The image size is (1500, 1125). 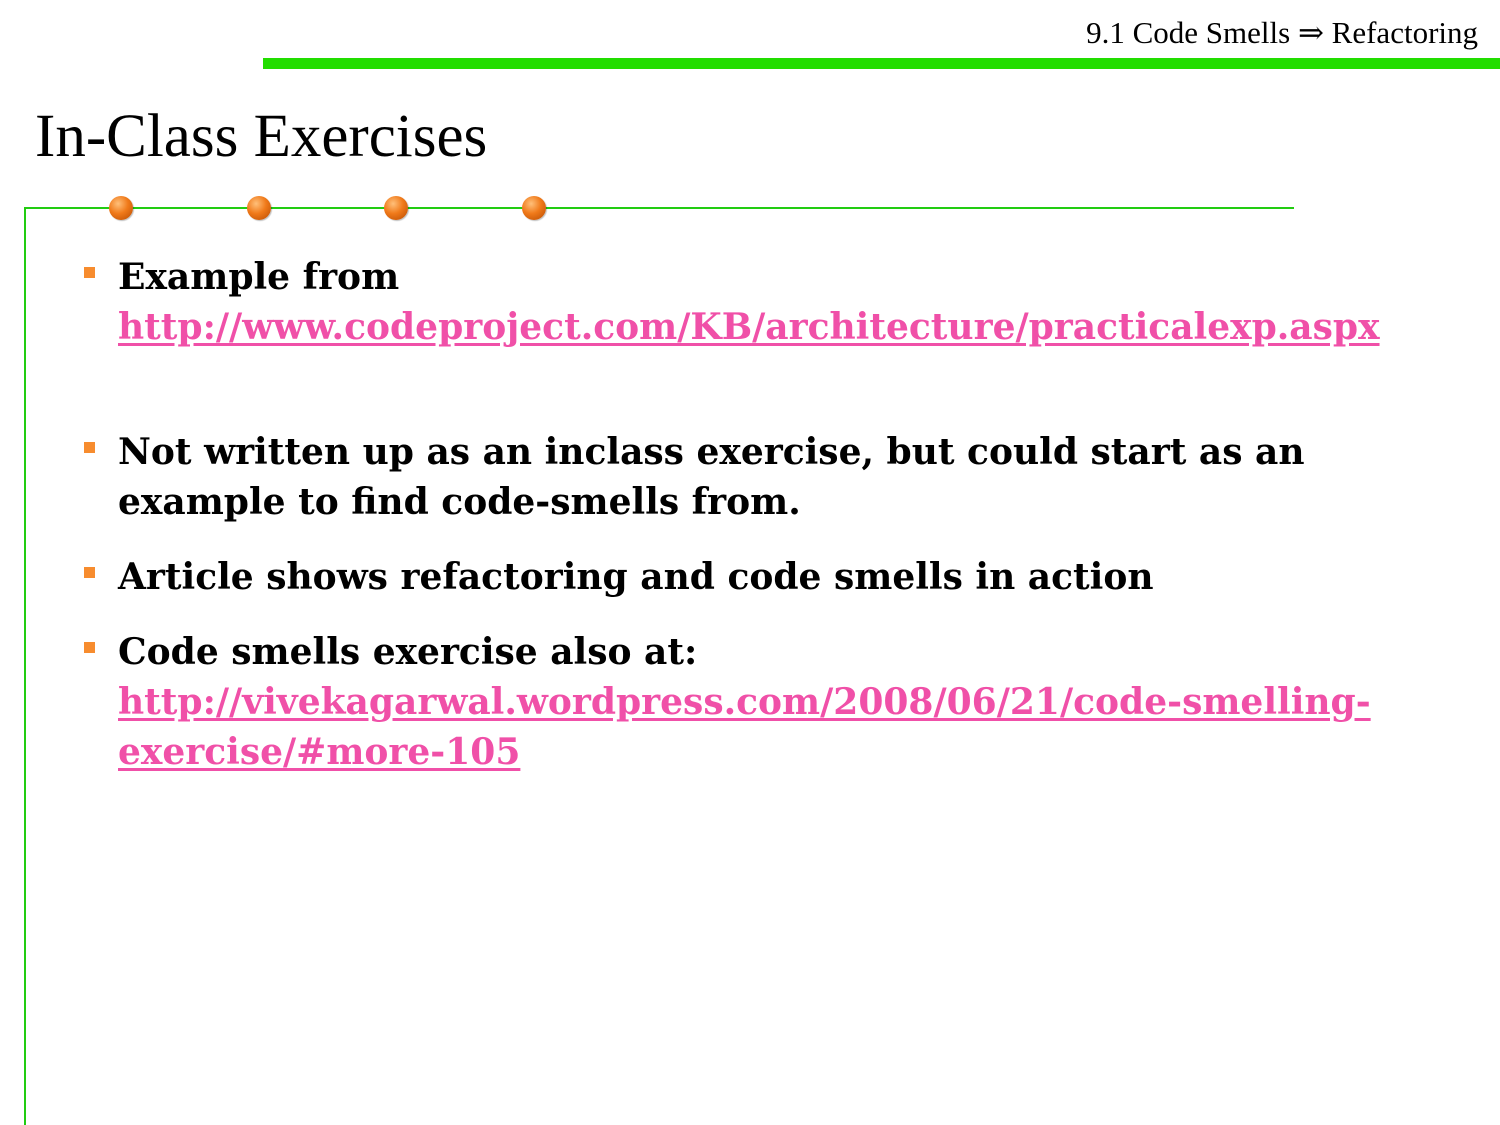 I want to click on bullet-text: Code smells exercise also at:, so click(x=408, y=652).